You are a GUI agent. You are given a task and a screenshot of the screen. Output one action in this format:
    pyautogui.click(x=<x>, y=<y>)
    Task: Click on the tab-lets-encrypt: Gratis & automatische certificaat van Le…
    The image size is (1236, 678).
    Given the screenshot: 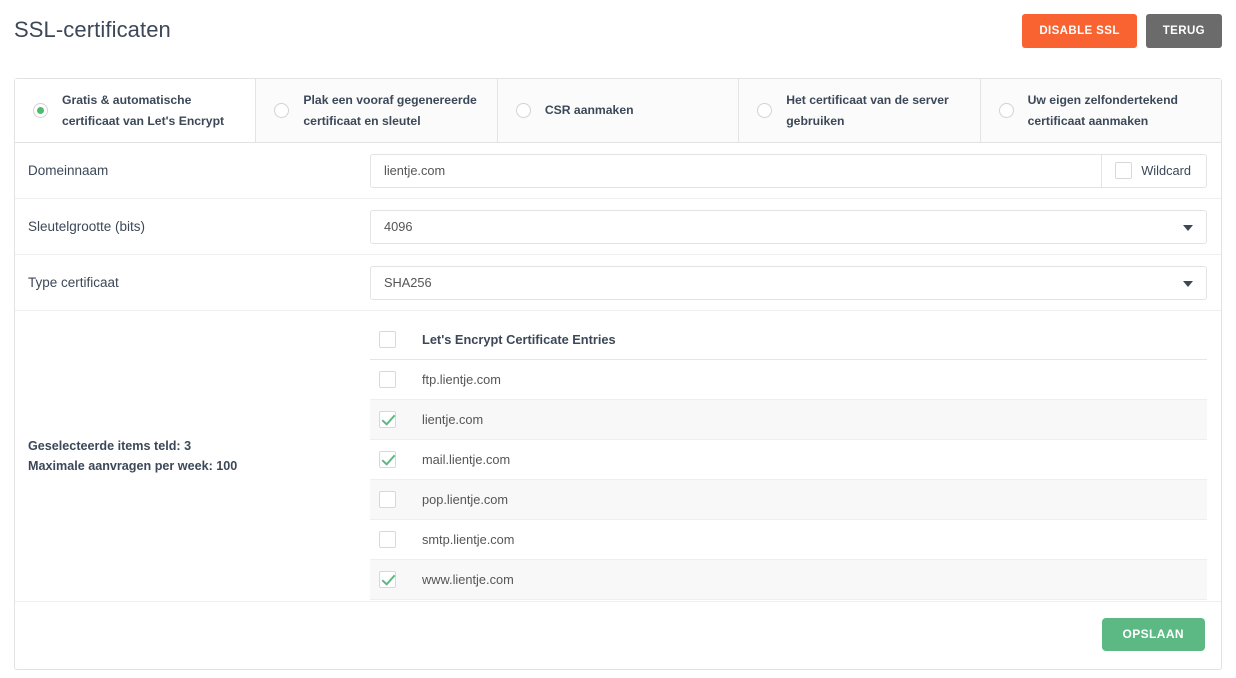 What is the action you would take?
    pyautogui.click(x=136, y=110)
    